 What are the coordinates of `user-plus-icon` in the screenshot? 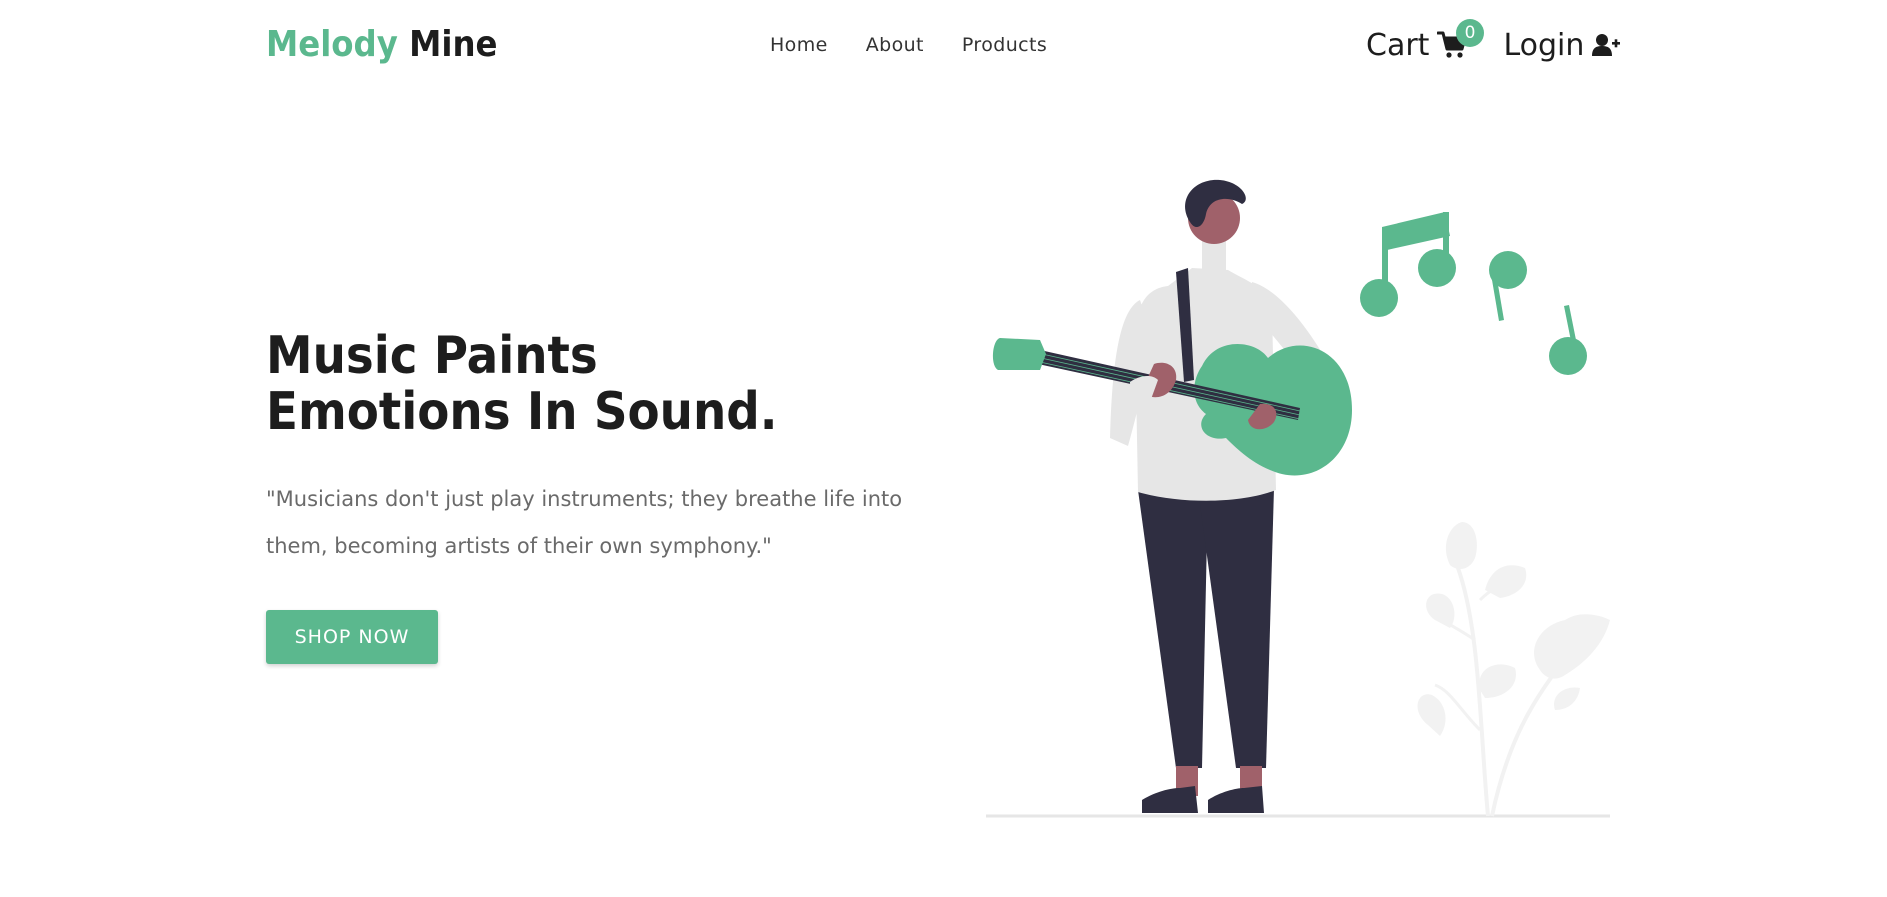 It's located at (1606, 45).